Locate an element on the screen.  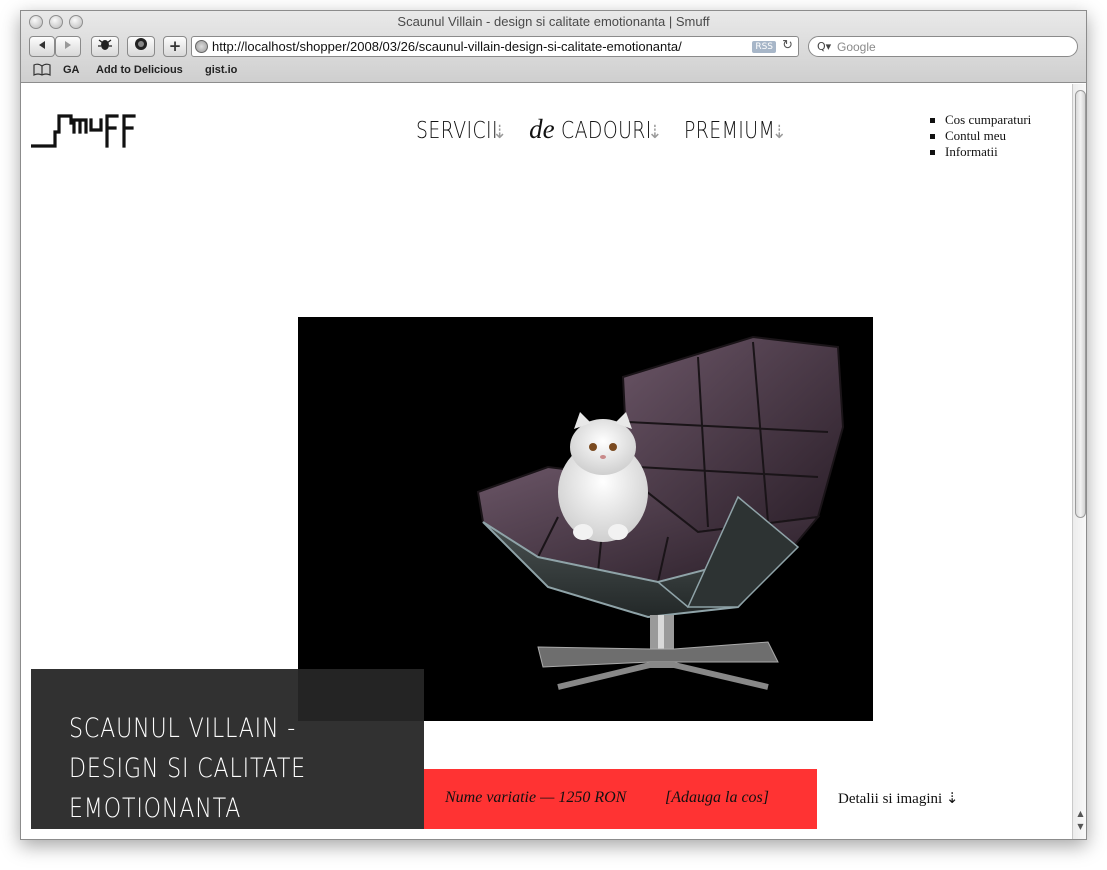
bug-button is located at coordinates (105, 46).